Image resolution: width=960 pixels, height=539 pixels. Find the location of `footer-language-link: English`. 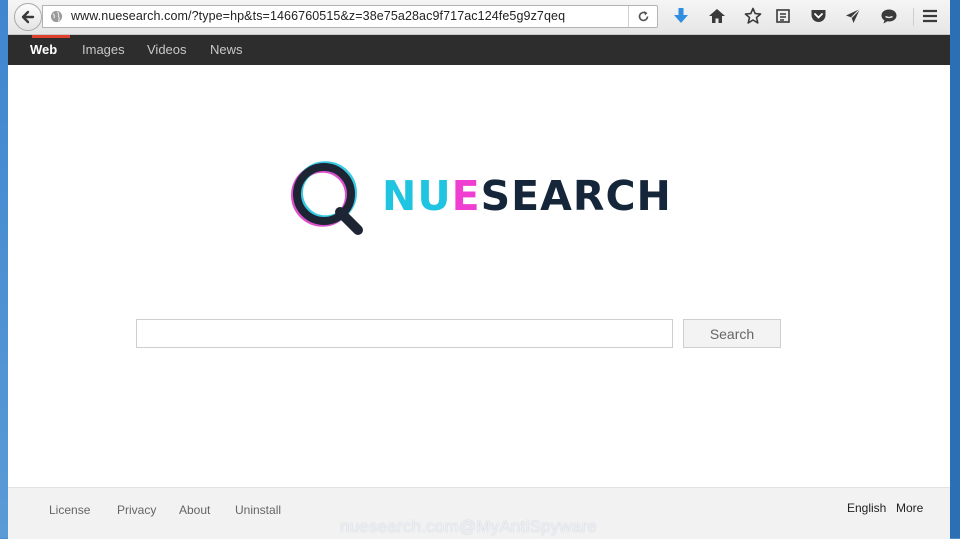

footer-language-link: English is located at coordinates (866, 508).